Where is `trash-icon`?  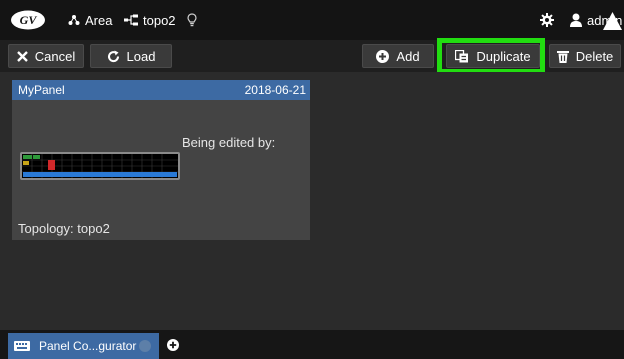
trash-icon is located at coordinates (562, 56).